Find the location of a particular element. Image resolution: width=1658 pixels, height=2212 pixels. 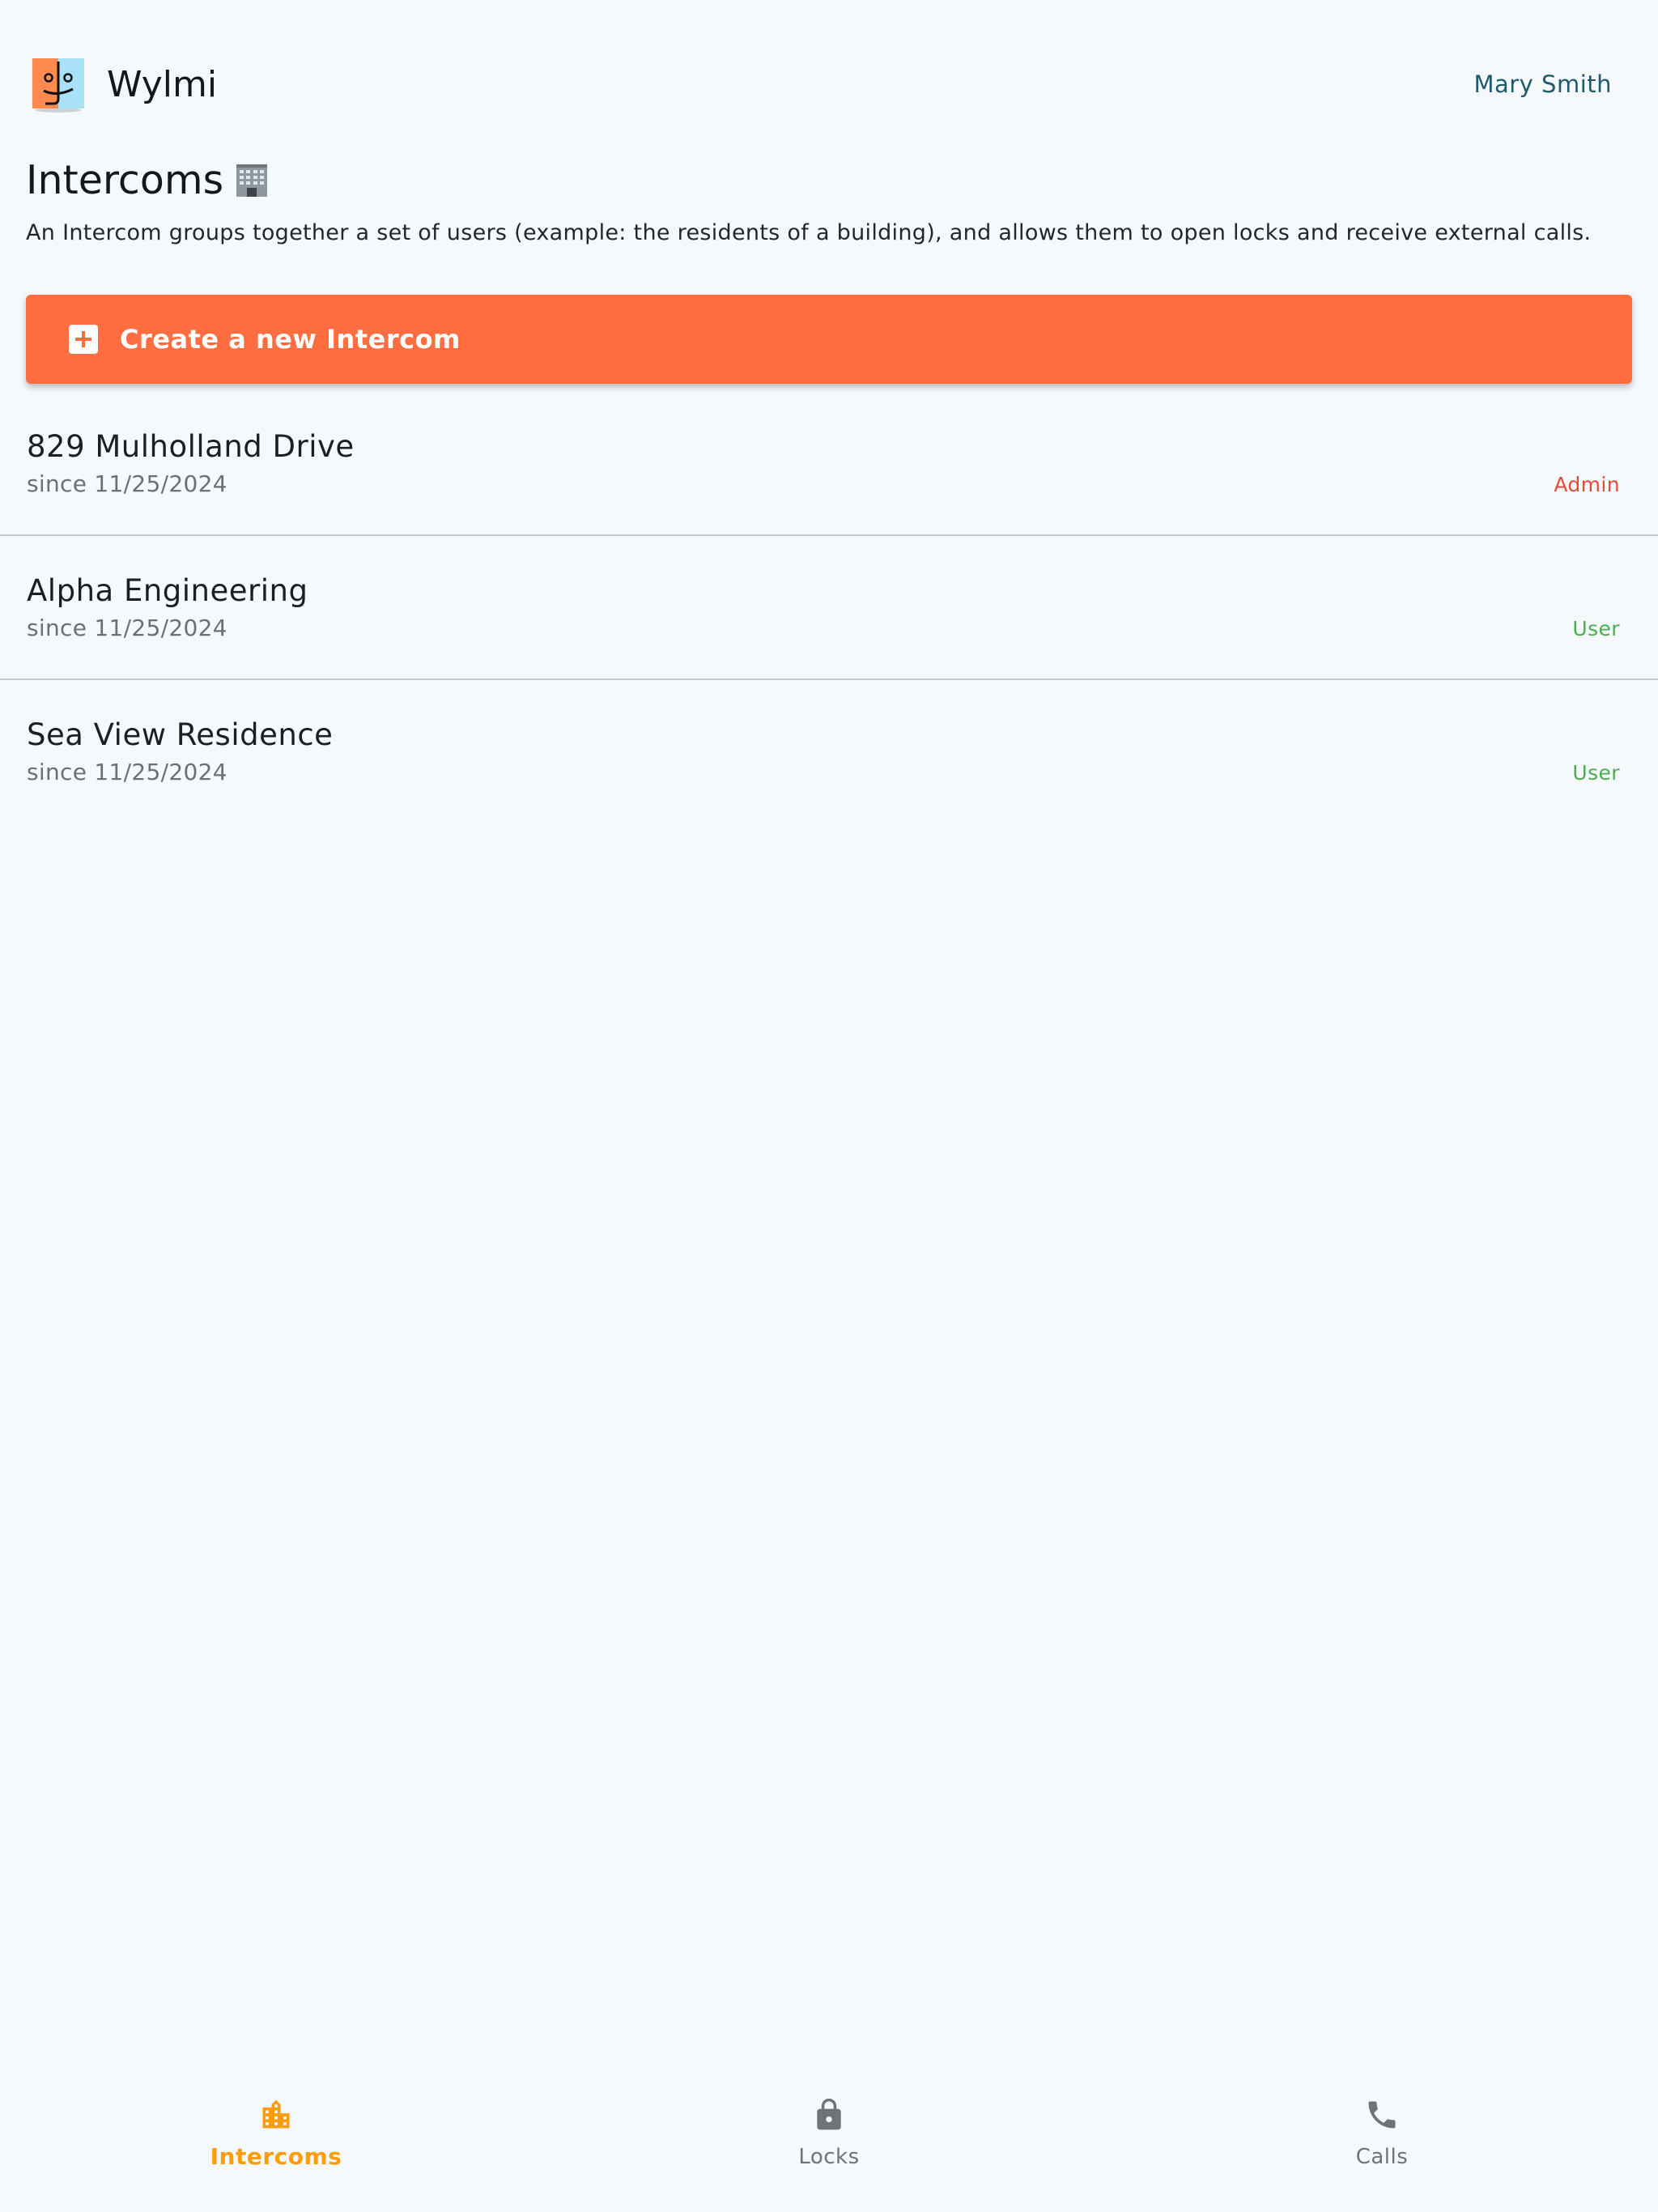

office-building-icon is located at coordinates (252, 181).